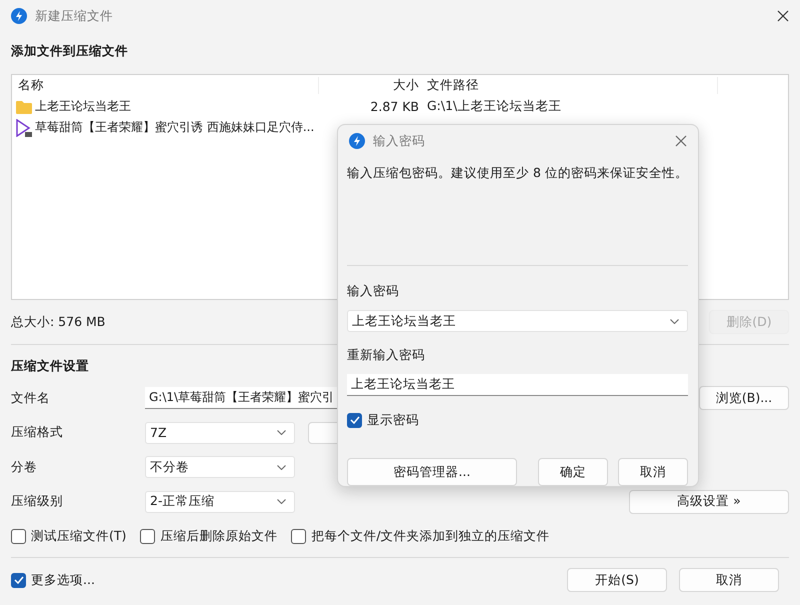 The image size is (800, 605). Describe the element at coordinates (394, 106) in the screenshot. I see `file-size: 2.87 KB` at that location.